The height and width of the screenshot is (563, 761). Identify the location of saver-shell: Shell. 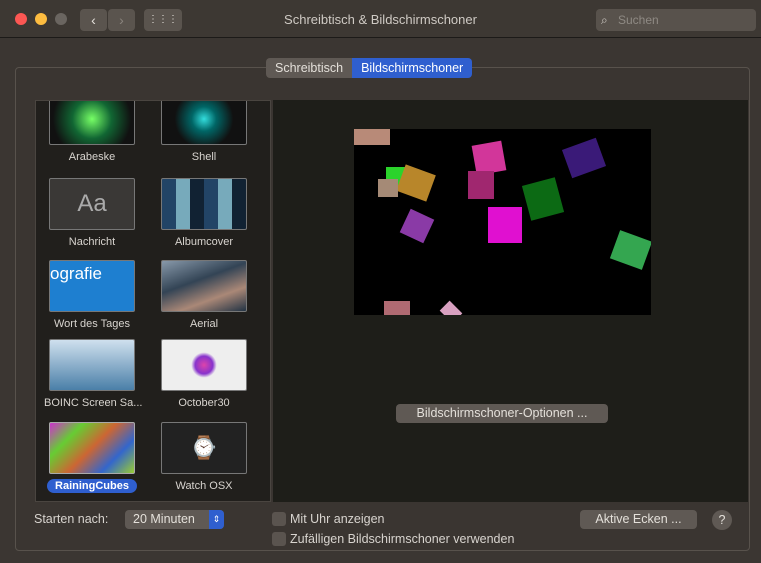
(204, 132).